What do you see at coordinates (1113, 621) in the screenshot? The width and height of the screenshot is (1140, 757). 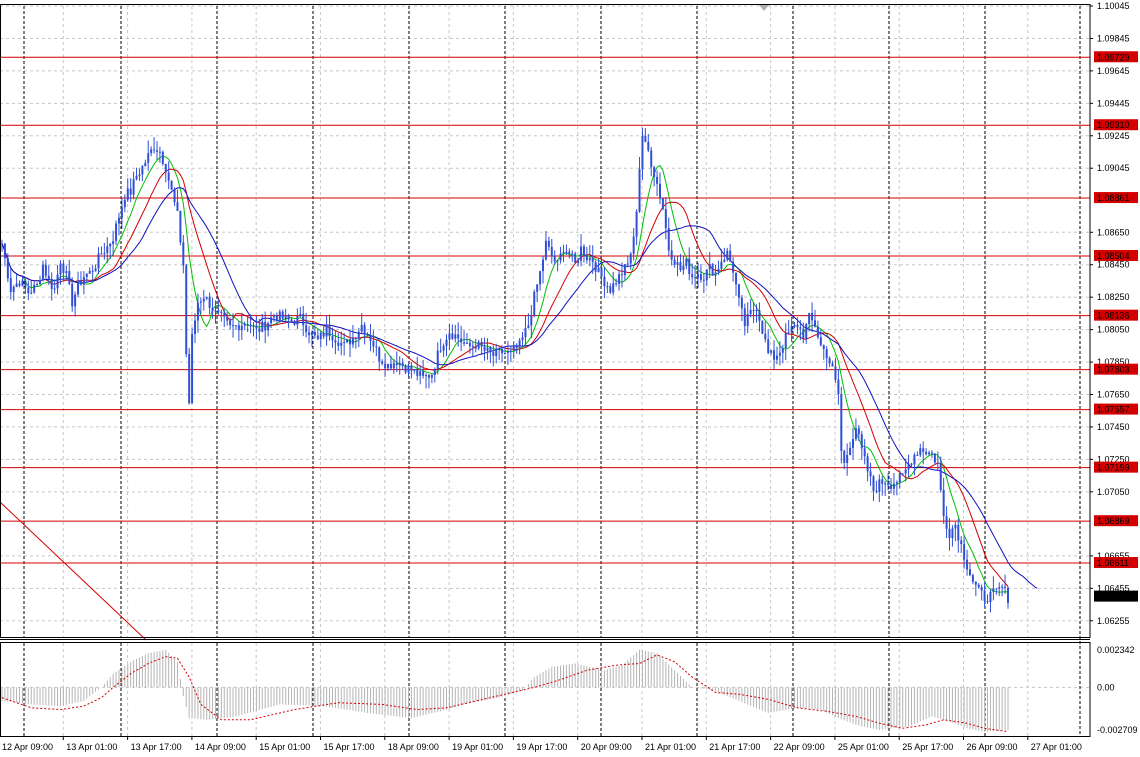 I see `price-tick-label: 1.06255` at bounding box center [1113, 621].